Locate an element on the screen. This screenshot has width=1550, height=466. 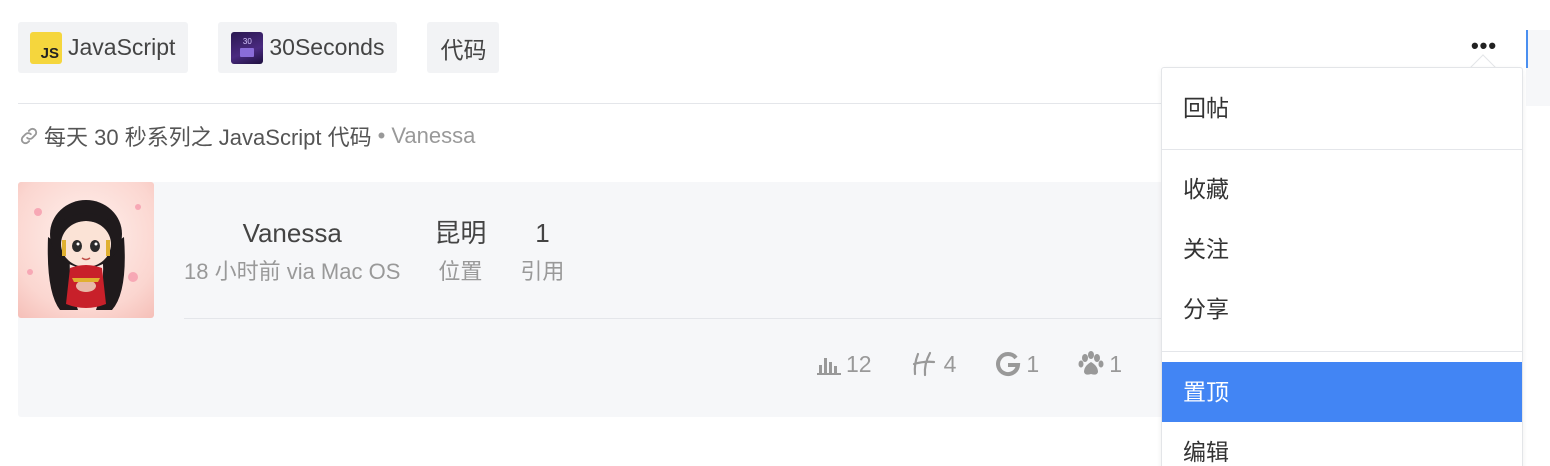
link-icon is located at coordinates (29, 136).